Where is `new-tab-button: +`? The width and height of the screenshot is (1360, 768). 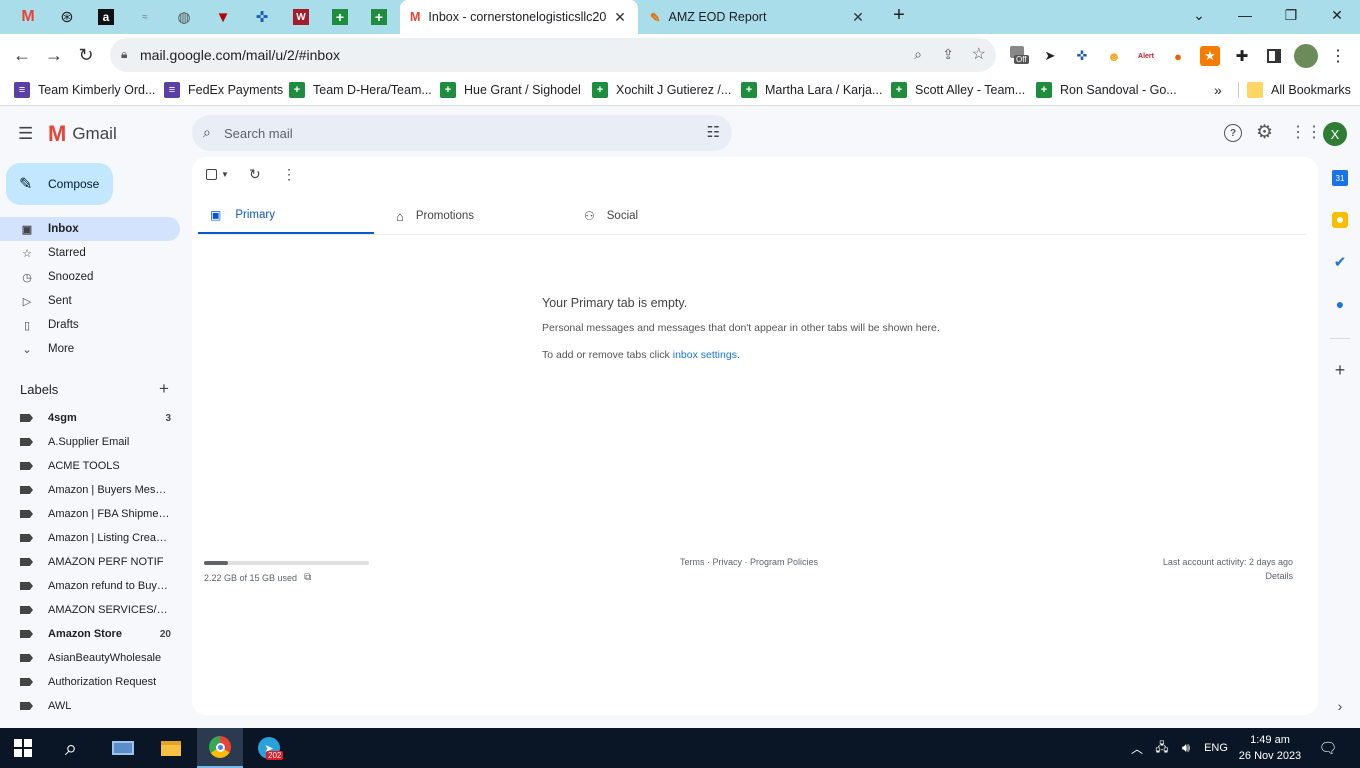
new-tab-button: + is located at coordinates (899, 15).